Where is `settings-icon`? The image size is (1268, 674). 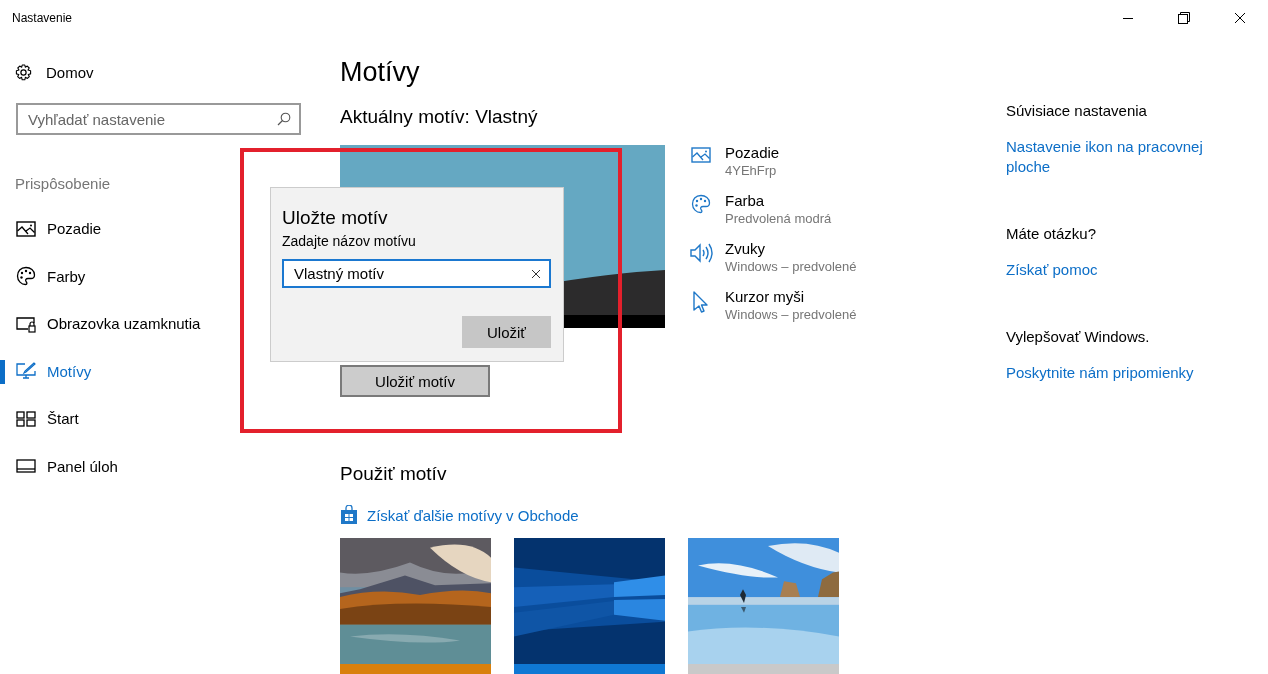 settings-icon is located at coordinates (23, 72).